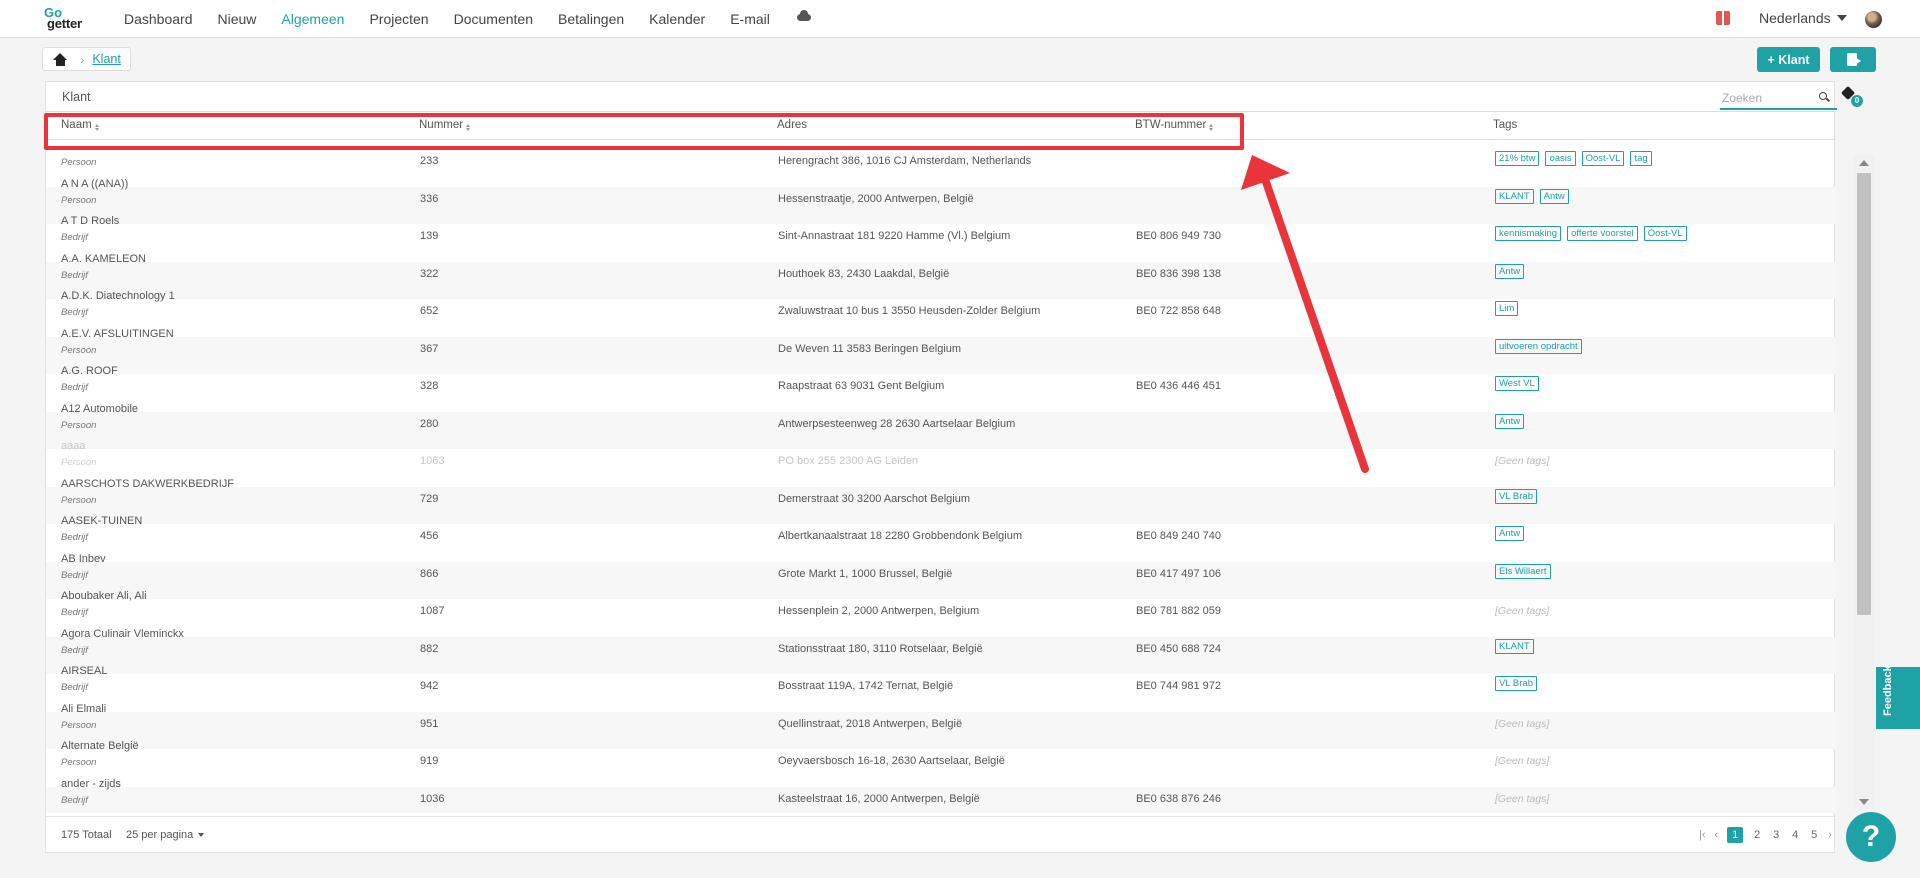 This screenshot has height=878, width=1920. I want to click on help-button: ?, so click(1871, 837).